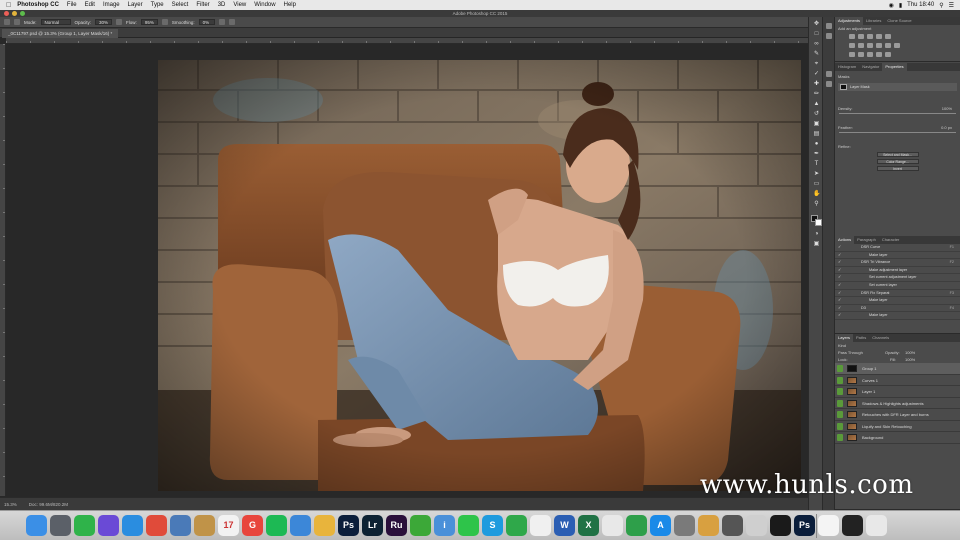 This screenshot has height=540, width=960. I want to click on menu-file: File, so click(72, 5).